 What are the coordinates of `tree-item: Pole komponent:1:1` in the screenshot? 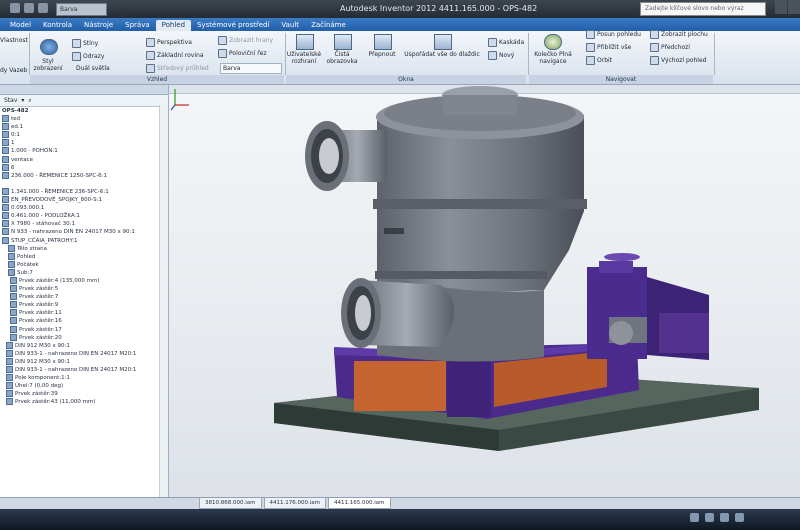 It's located at (85, 378).